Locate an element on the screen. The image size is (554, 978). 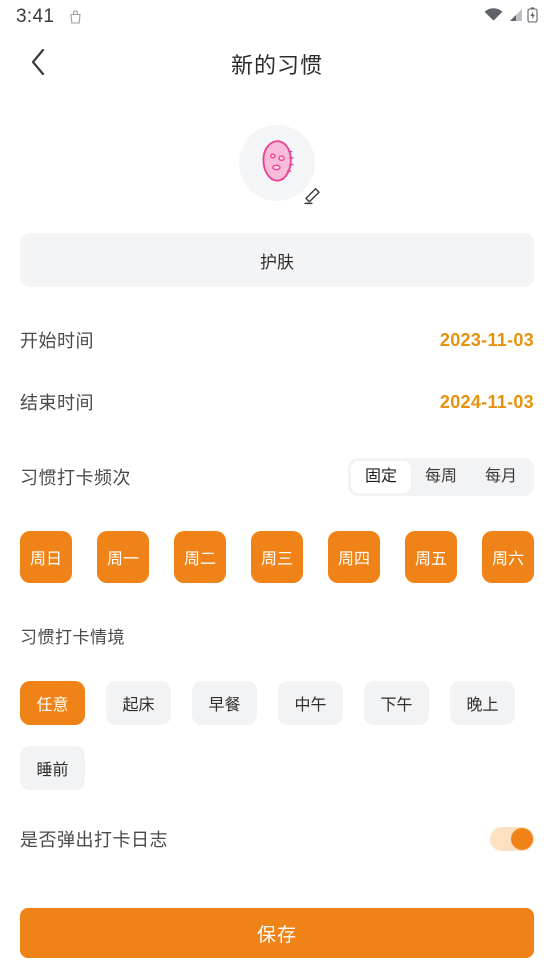
frequency-label: 习惯打卡频次 is located at coordinates (75, 478).